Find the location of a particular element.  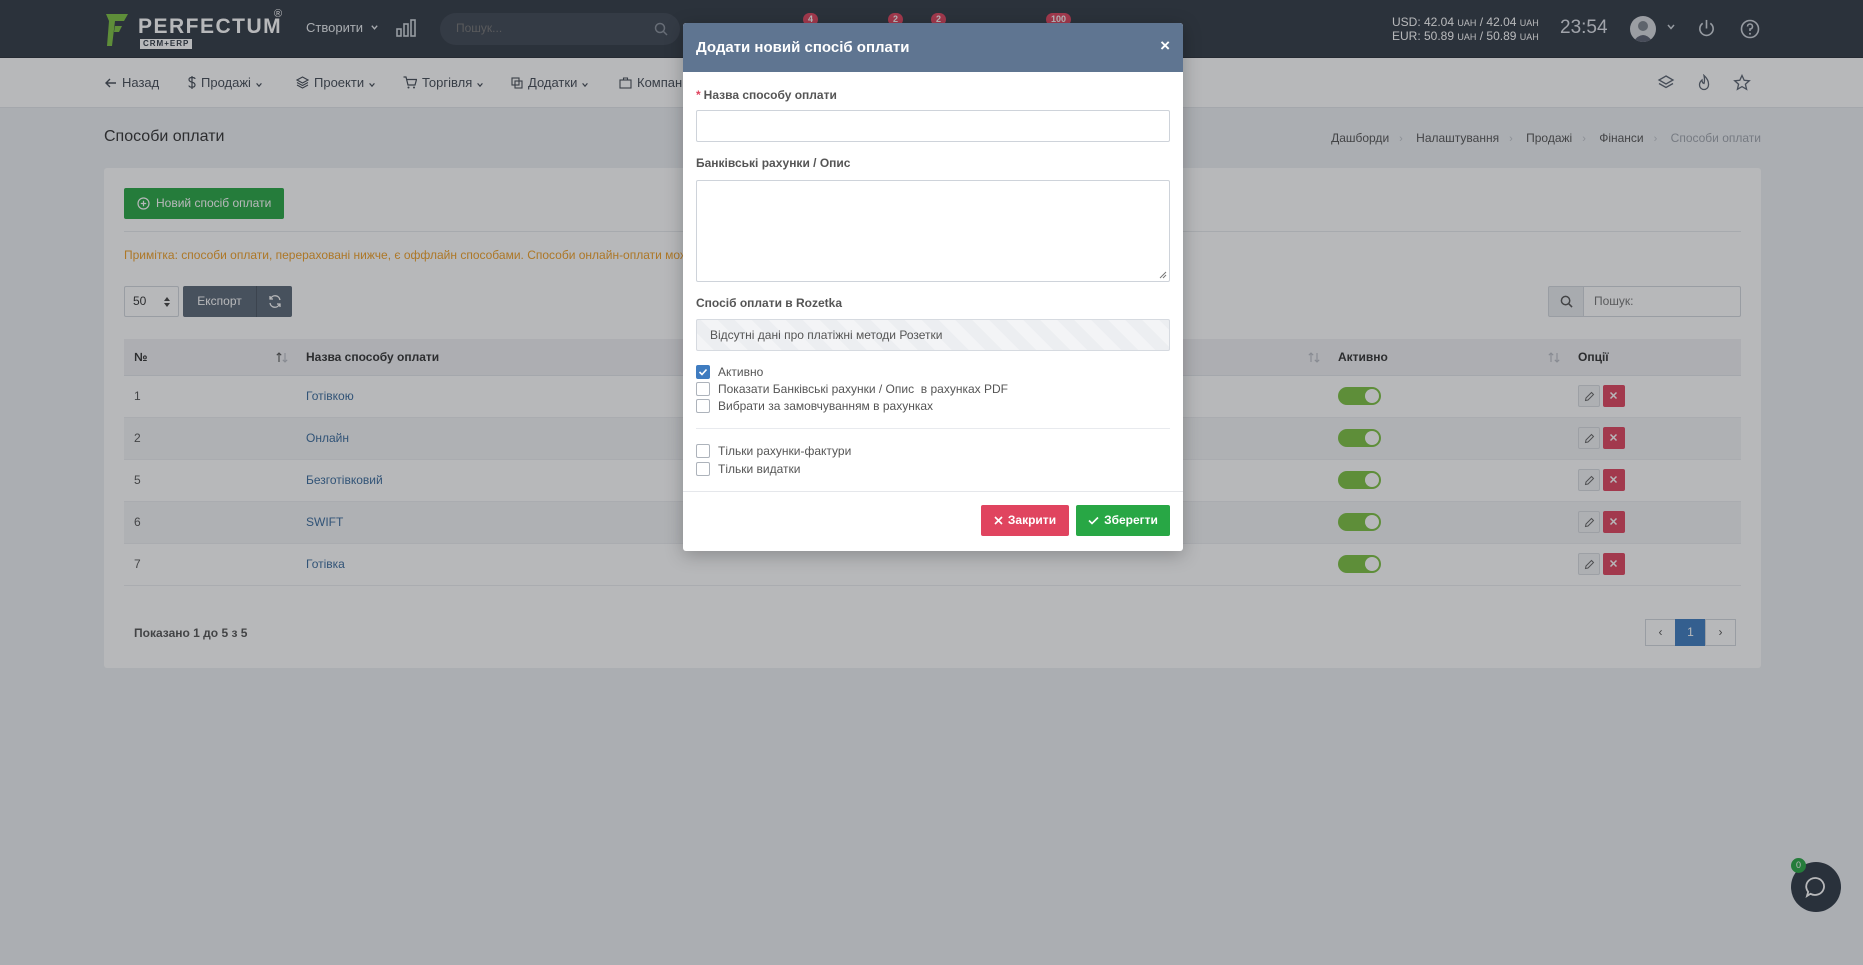

resize-handle-icon is located at coordinates (1163, 275).